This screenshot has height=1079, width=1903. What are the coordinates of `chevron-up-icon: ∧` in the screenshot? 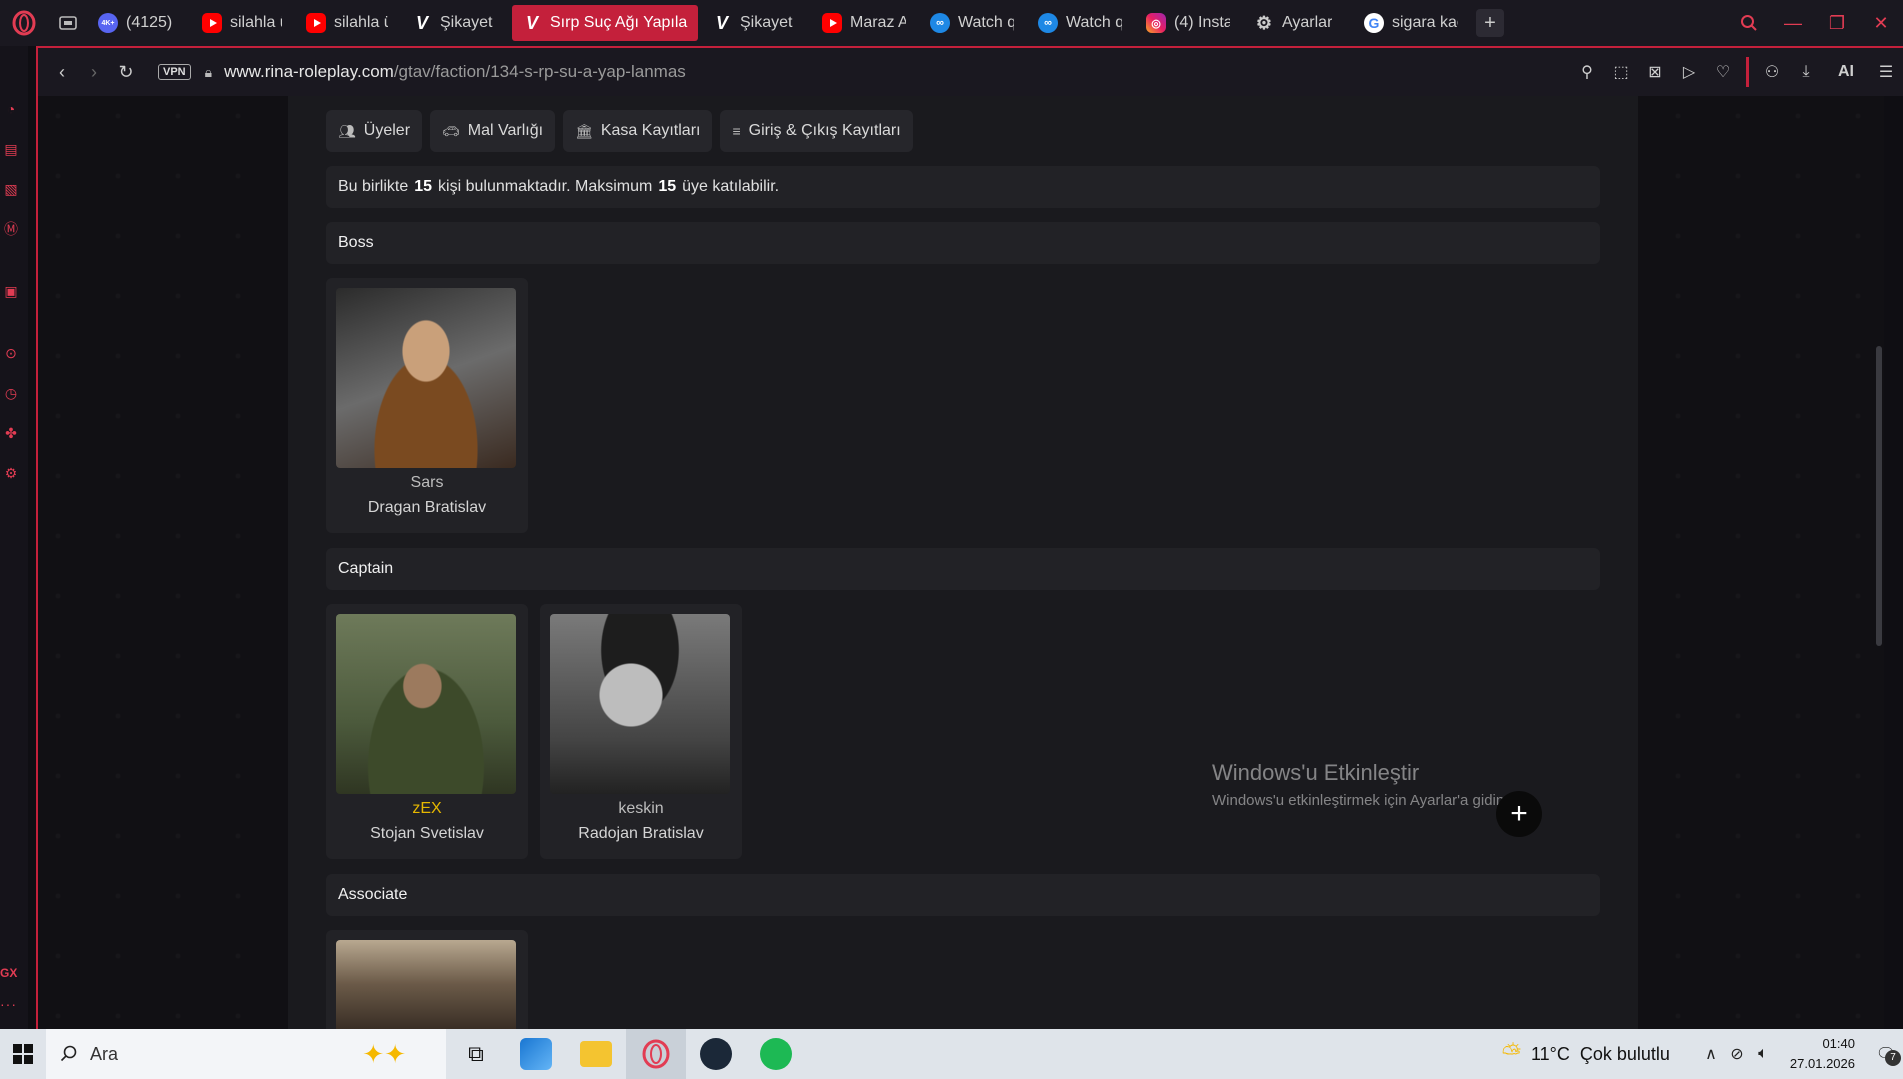 It's located at (1711, 1054).